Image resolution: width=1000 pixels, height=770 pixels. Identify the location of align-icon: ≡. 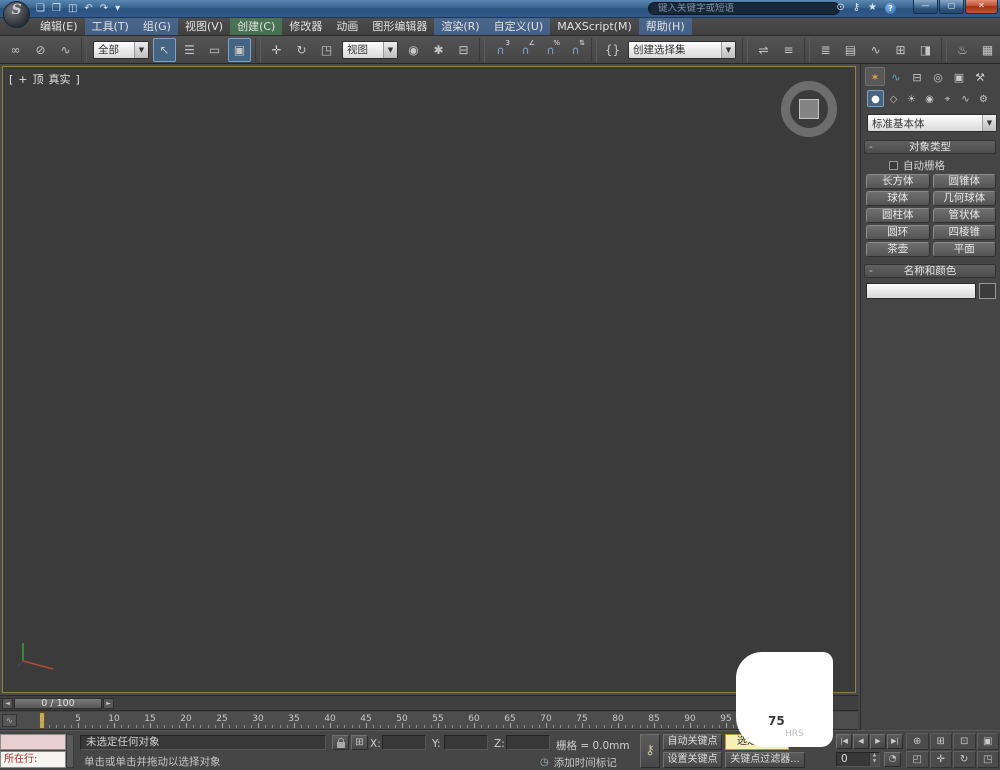
(788, 50).